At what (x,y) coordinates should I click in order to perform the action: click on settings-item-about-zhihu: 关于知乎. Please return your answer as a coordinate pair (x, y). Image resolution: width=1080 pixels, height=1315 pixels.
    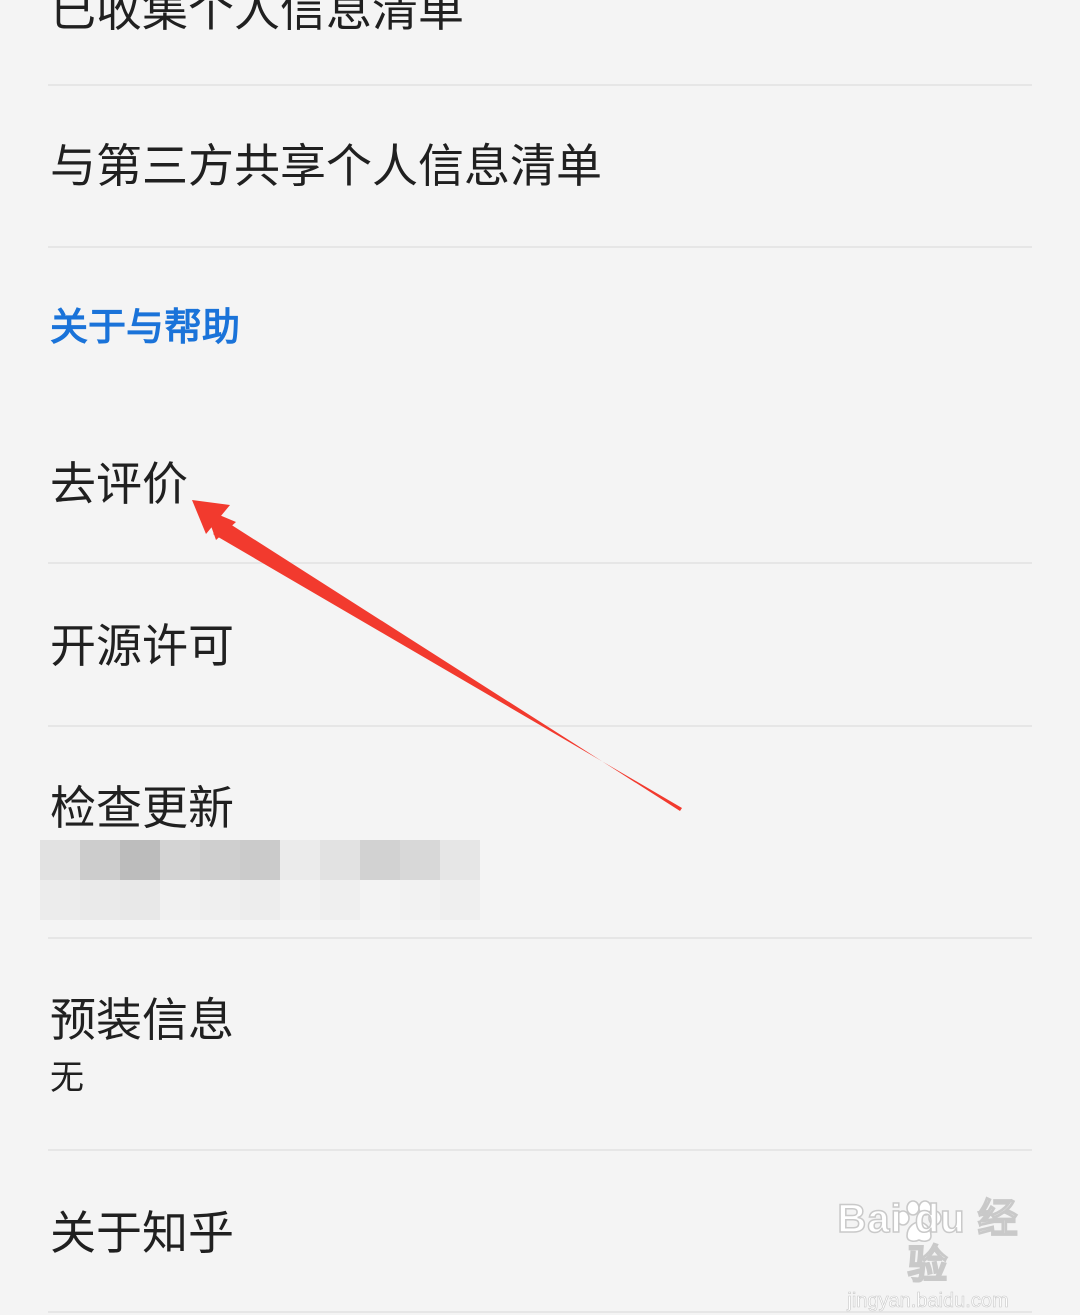
    Looking at the image, I should click on (142, 1233).